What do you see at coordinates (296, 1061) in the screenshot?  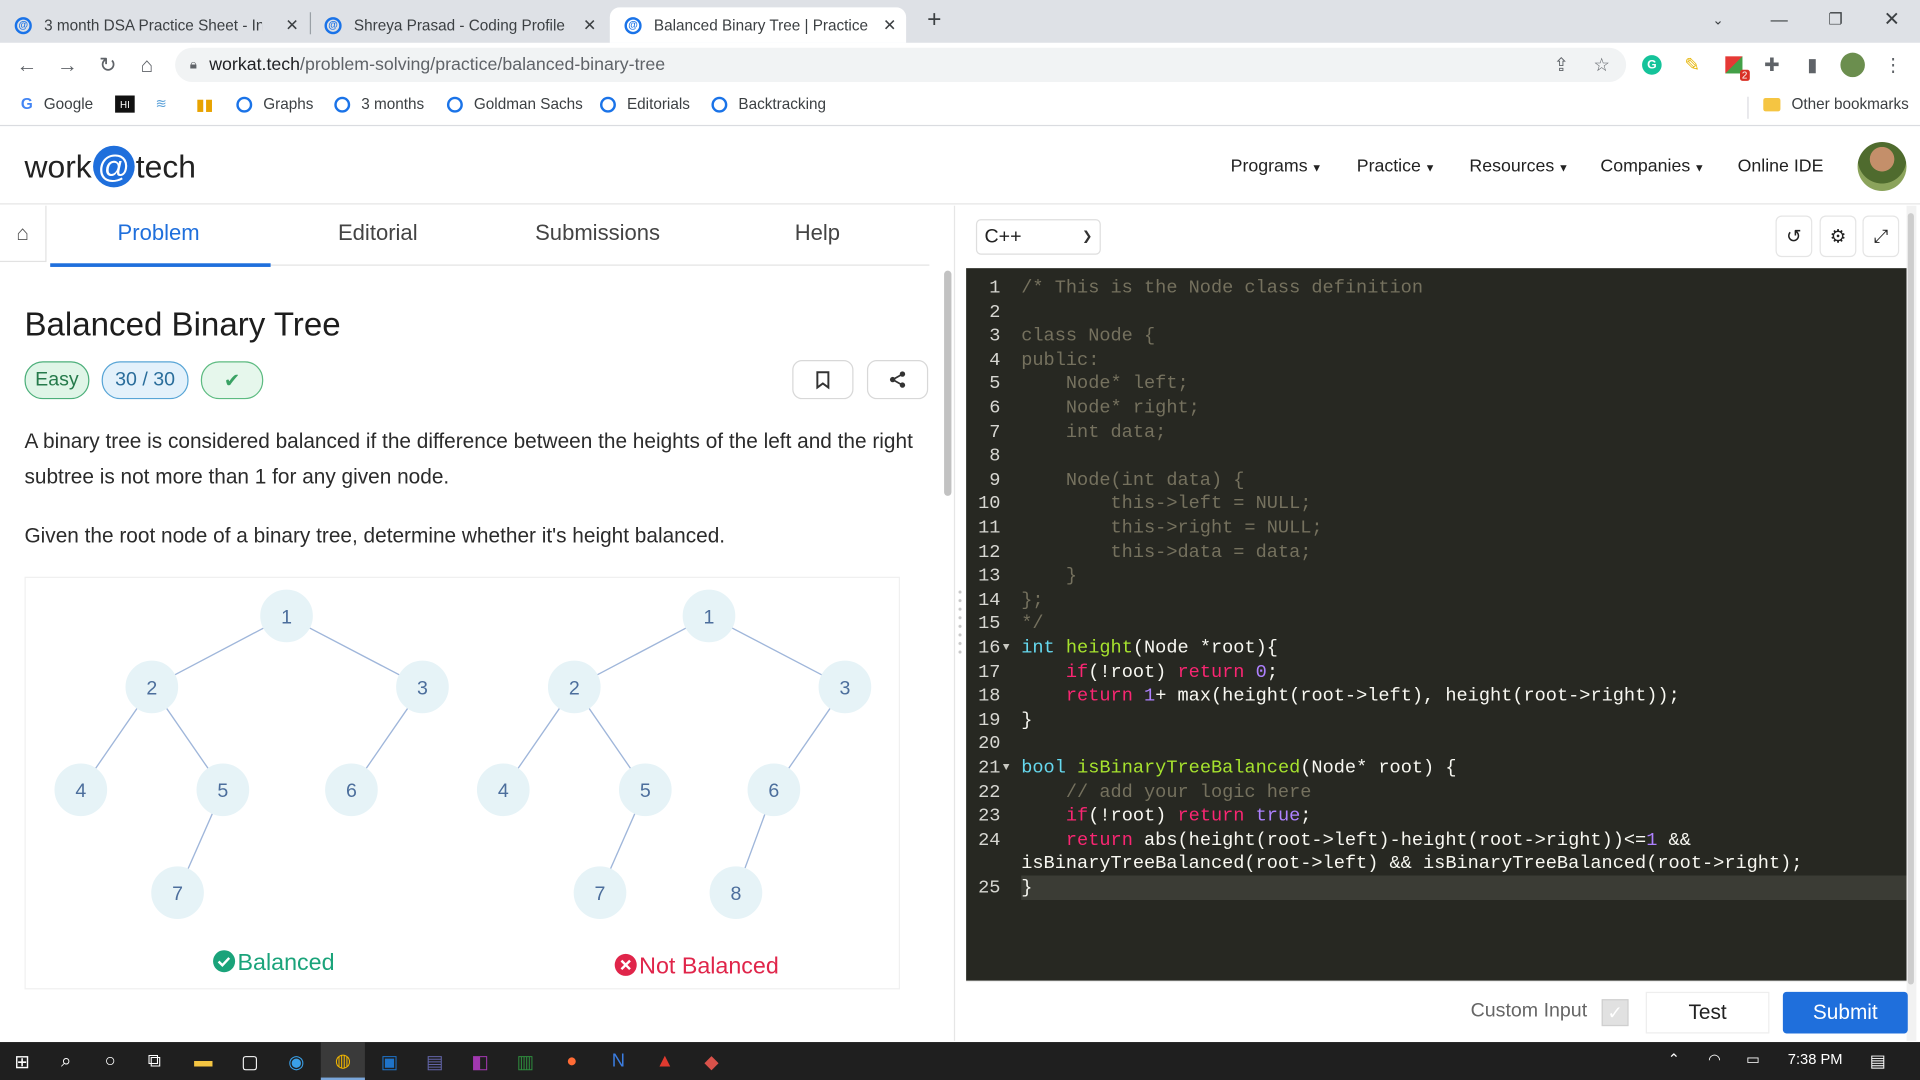 I see `edge-browser-icon: ◉` at bounding box center [296, 1061].